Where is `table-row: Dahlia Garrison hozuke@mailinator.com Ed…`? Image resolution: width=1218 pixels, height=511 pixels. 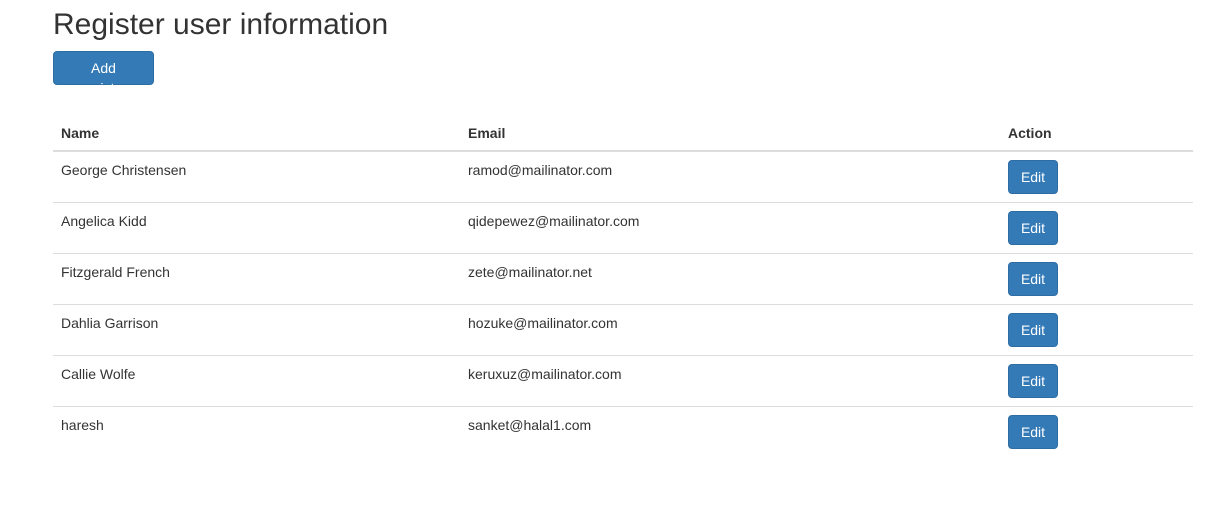
table-row: Dahlia Garrison hozuke@mailinator.com Ed… is located at coordinates (623, 330).